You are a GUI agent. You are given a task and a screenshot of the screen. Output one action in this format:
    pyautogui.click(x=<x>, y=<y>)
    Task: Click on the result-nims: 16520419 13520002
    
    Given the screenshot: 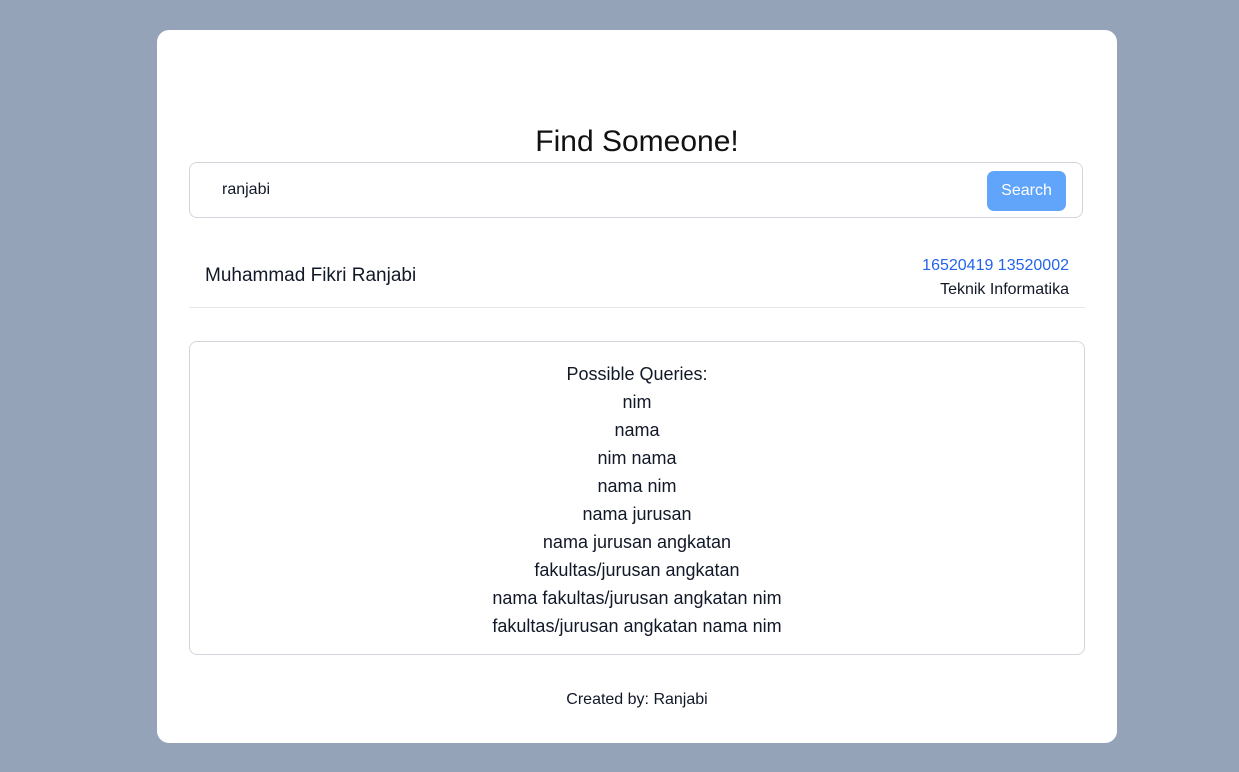 What is the action you would take?
    pyautogui.click(x=995, y=266)
    